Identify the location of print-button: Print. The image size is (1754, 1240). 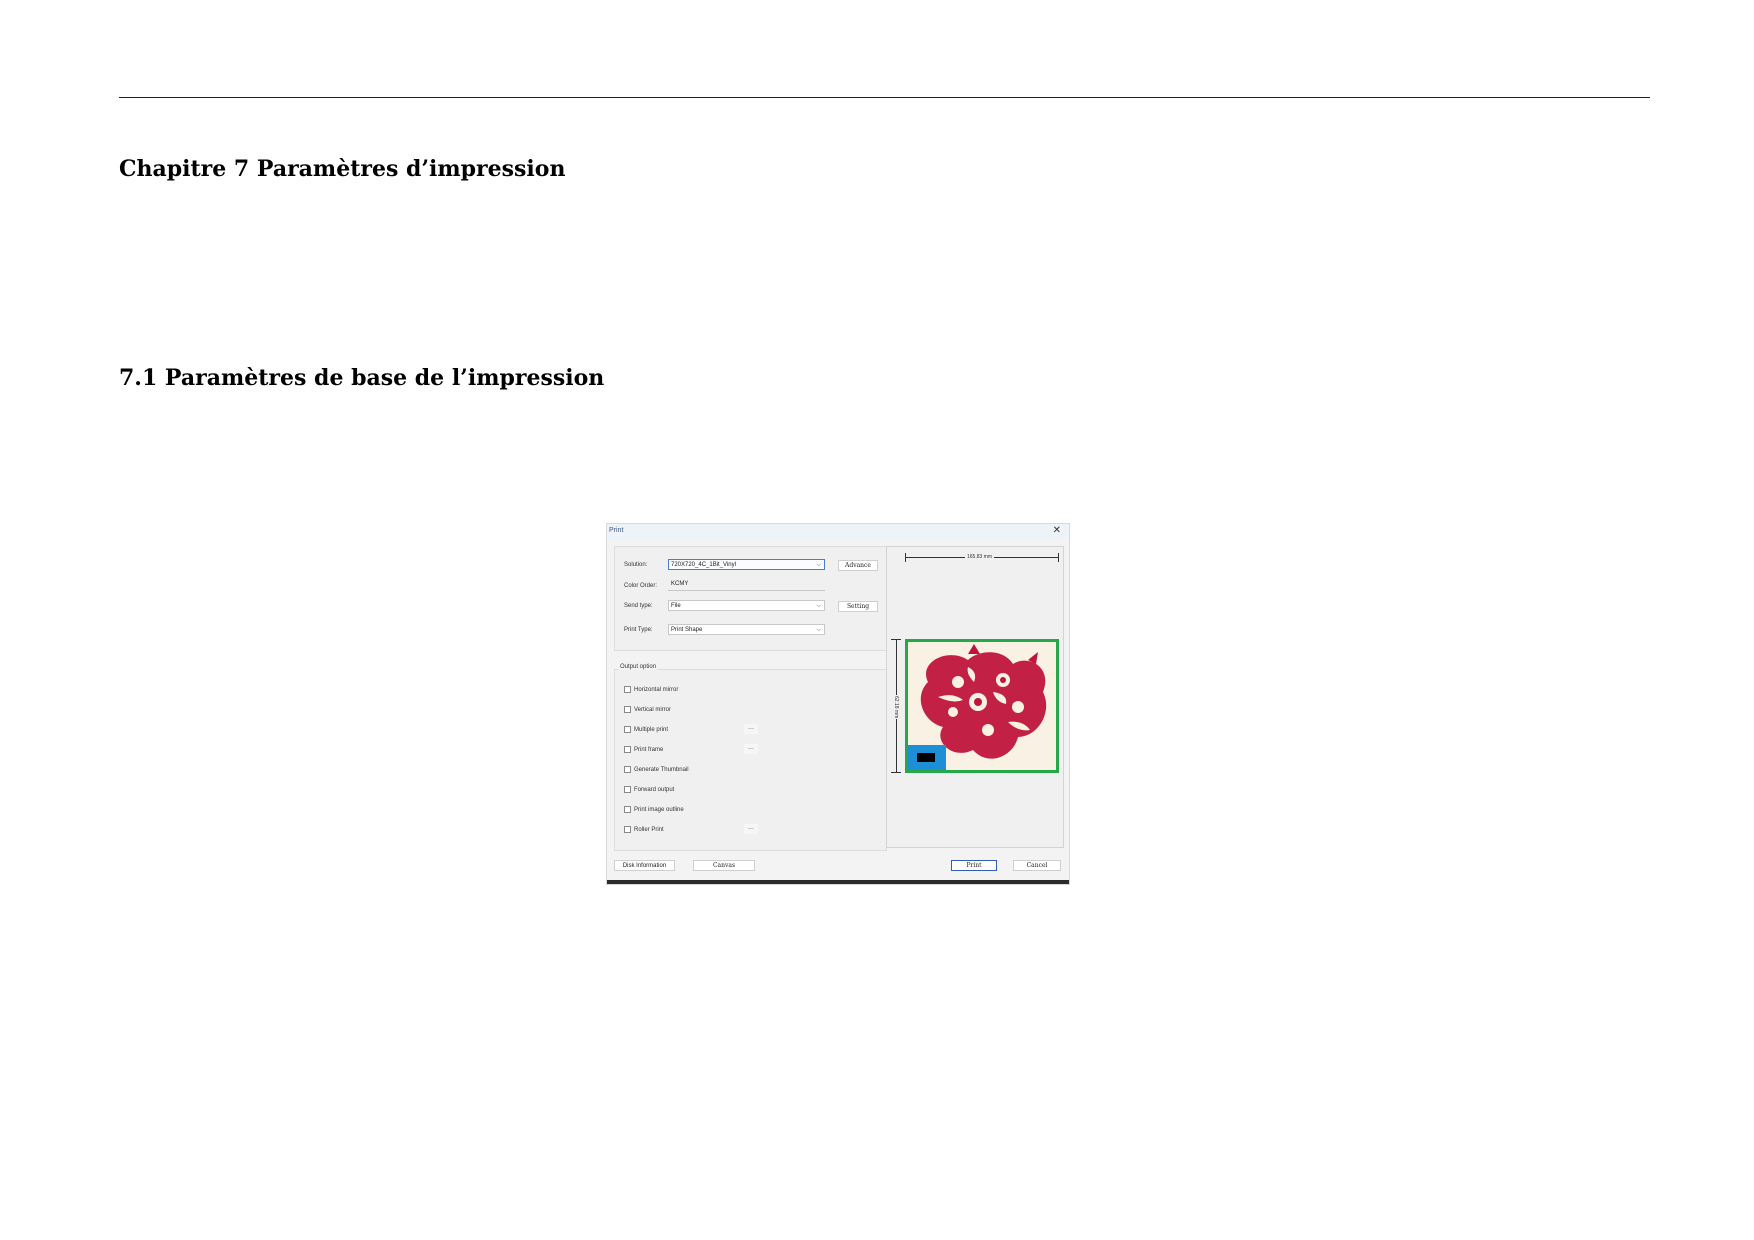
(974, 865).